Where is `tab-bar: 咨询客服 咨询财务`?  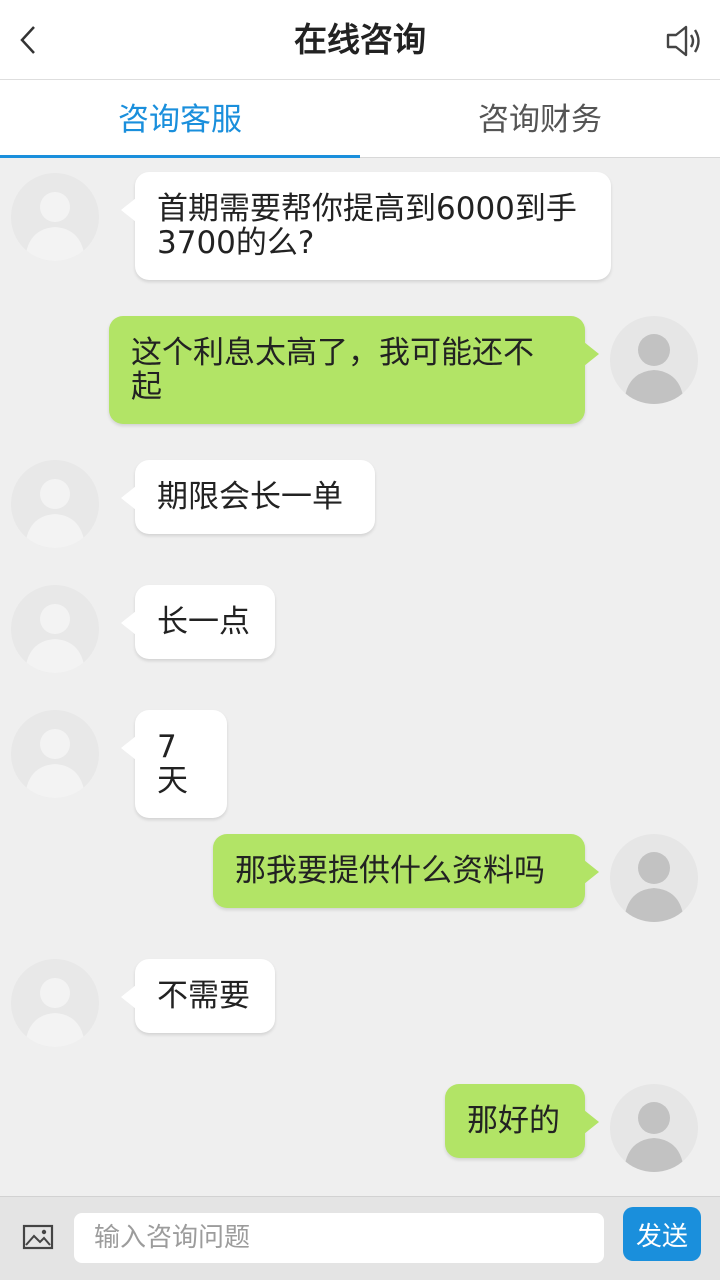 tab-bar: 咨询客服 咨询财务 is located at coordinates (360, 119).